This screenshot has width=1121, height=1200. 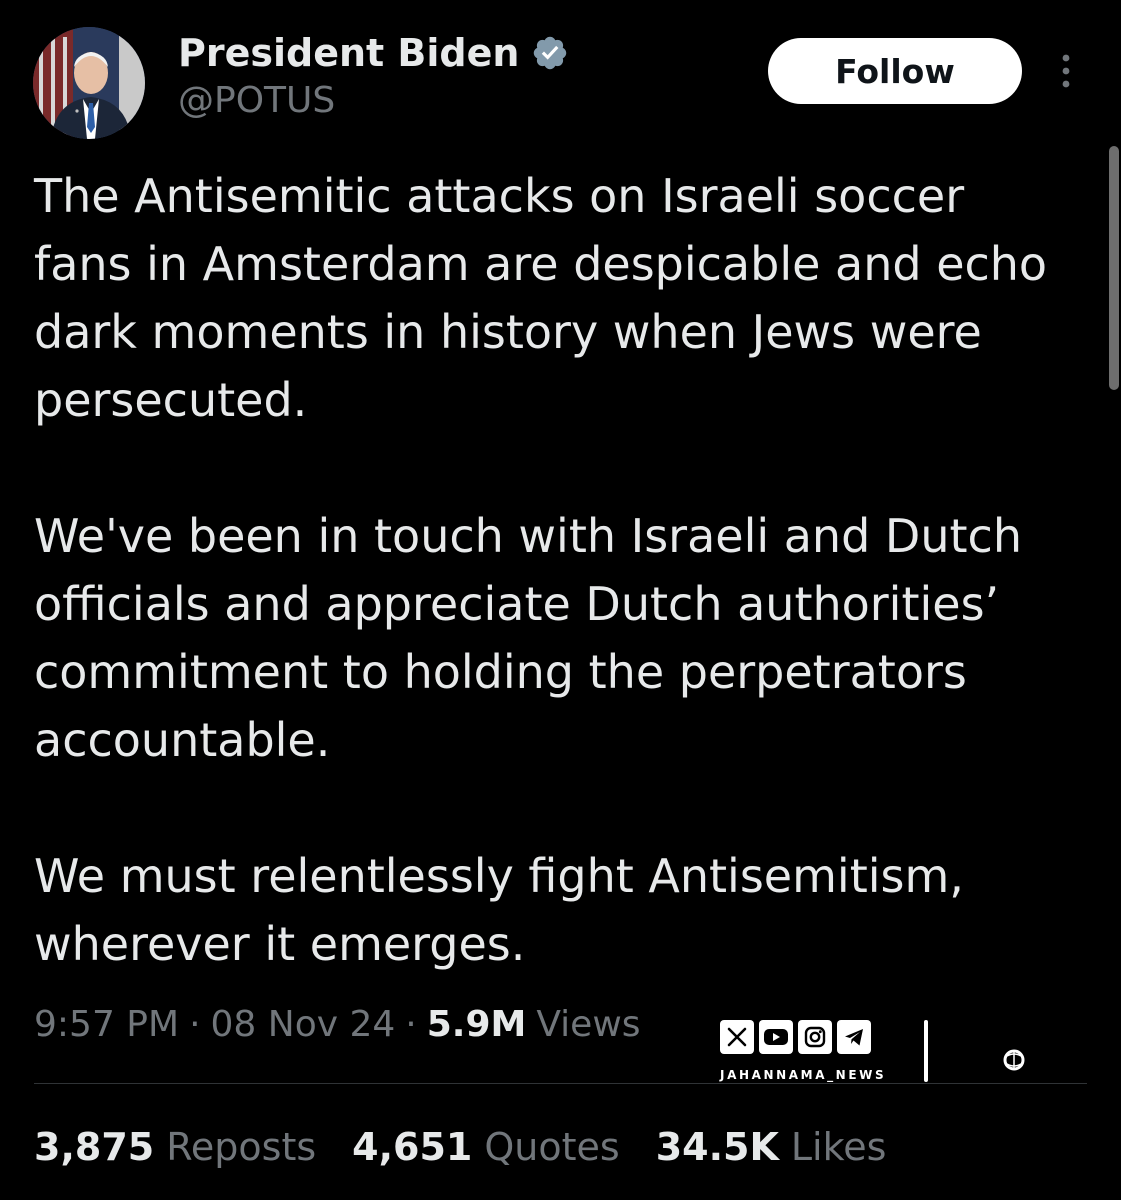 What do you see at coordinates (241, 1147) in the screenshot?
I see `reposts-label: Reposts` at bounding box center [241, 1147].